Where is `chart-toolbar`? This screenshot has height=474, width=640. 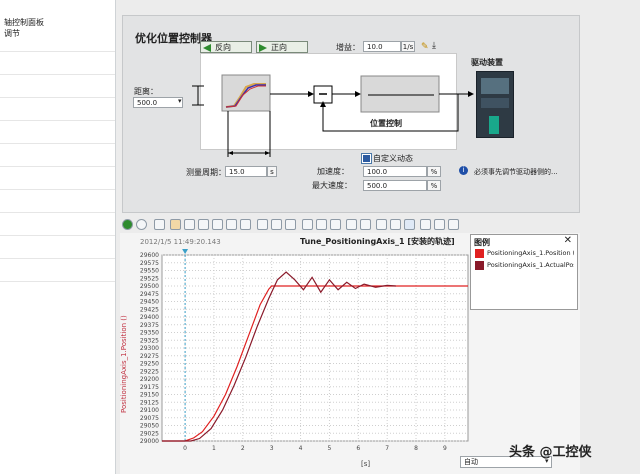 chart-toolbar is located at coordinates (350, 224).